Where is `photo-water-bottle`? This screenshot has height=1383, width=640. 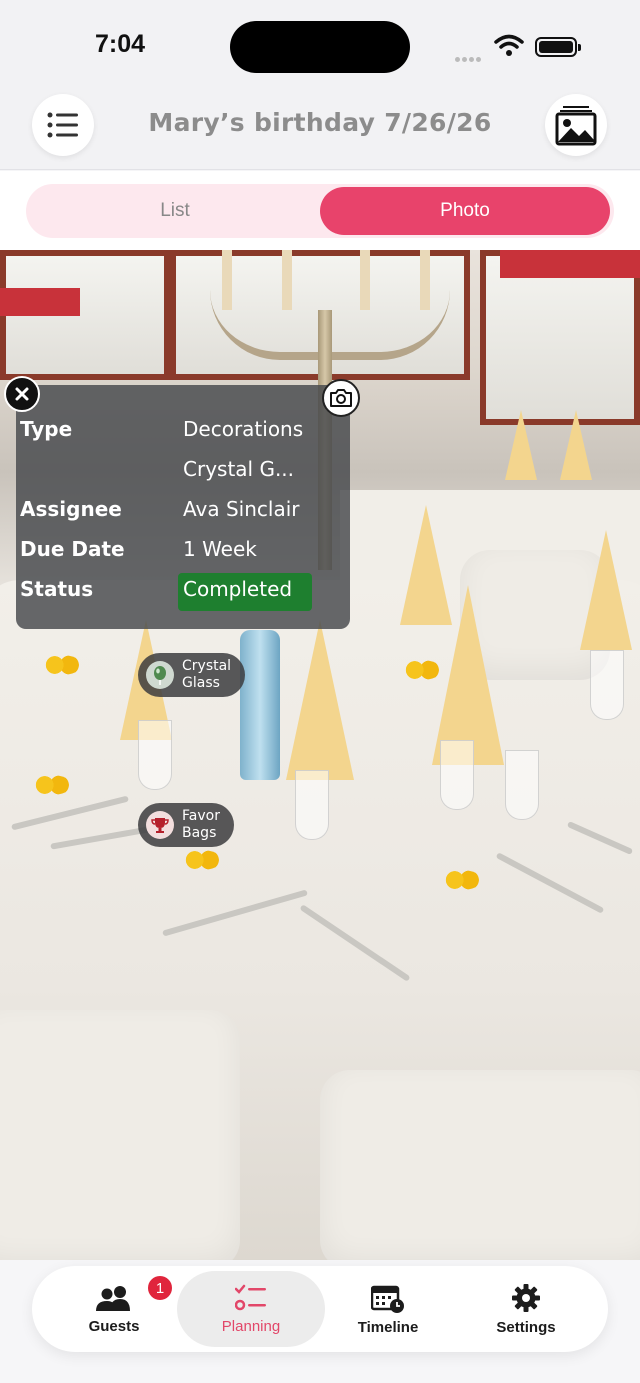 photo-water-bottle is located at coordinates (260, 705).